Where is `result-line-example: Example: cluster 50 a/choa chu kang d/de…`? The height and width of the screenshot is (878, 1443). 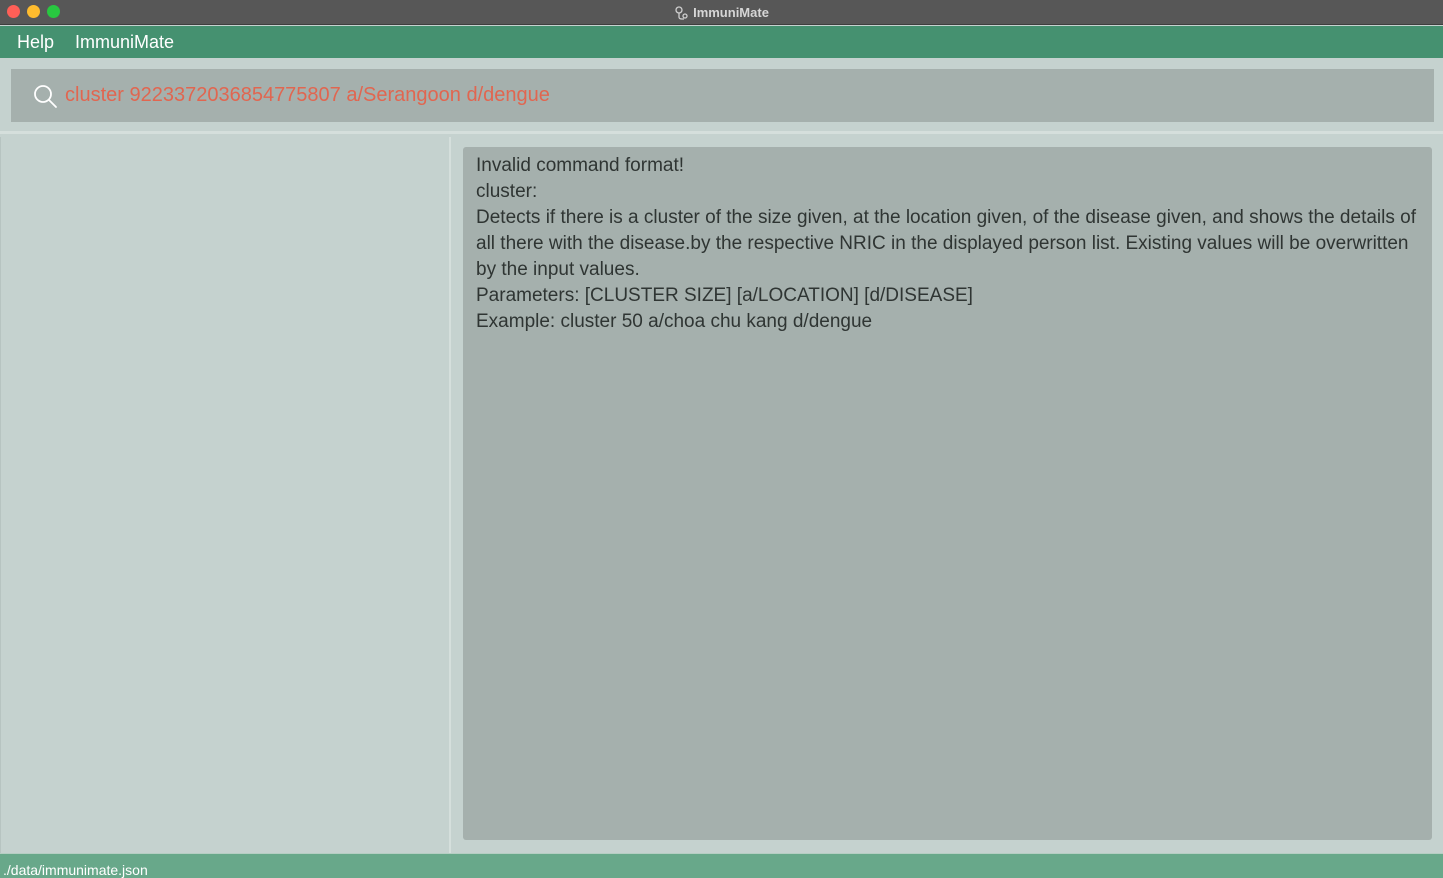 result-line-example: Example: cluster 50 a/choa chu kang d/de… is located at coordinates (674, 321).